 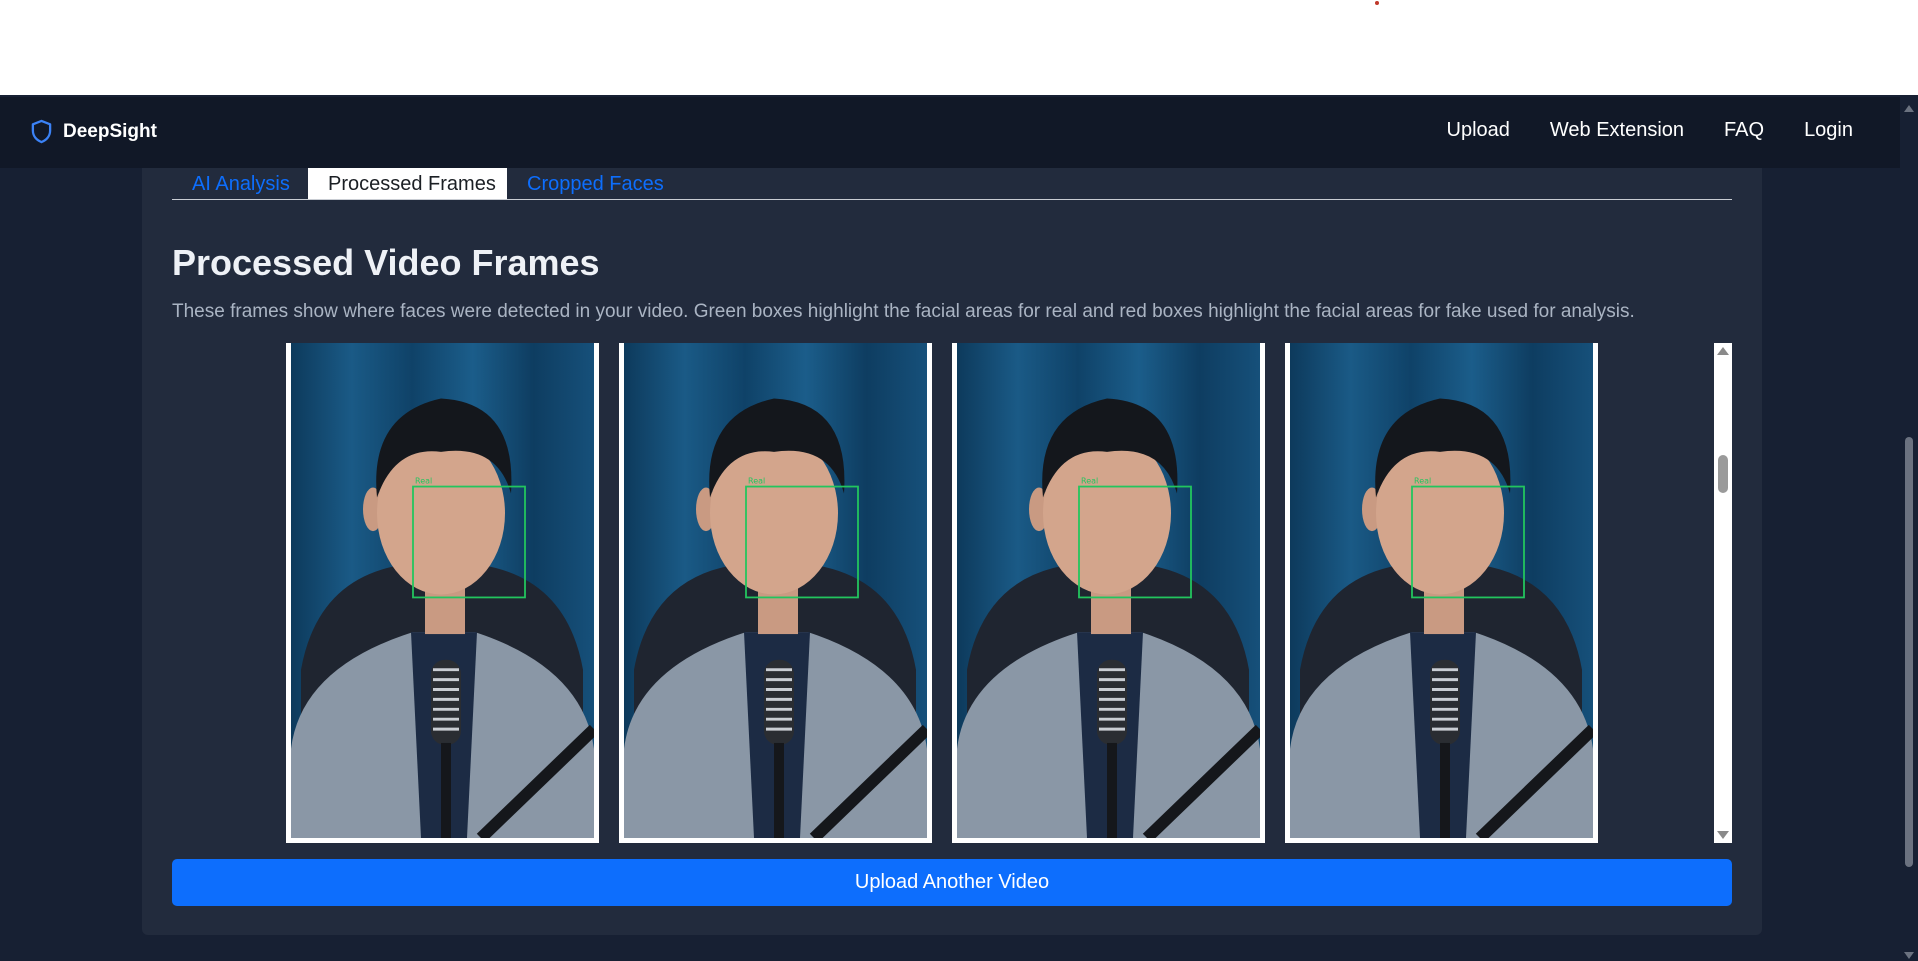 What do you see at coordinates (1723, 474) in the screenshot?
I see `scrollbar-thumb` at bounding box center [1723, 474].